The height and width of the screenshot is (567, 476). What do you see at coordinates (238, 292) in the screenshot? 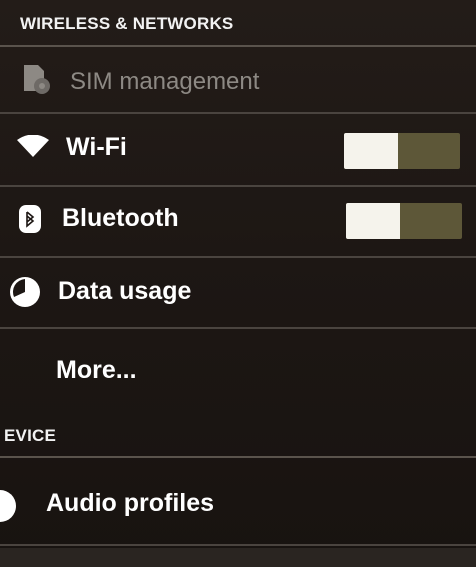
I see `settings-item-data-usage: Data usage` at bounding box center [238, 292].